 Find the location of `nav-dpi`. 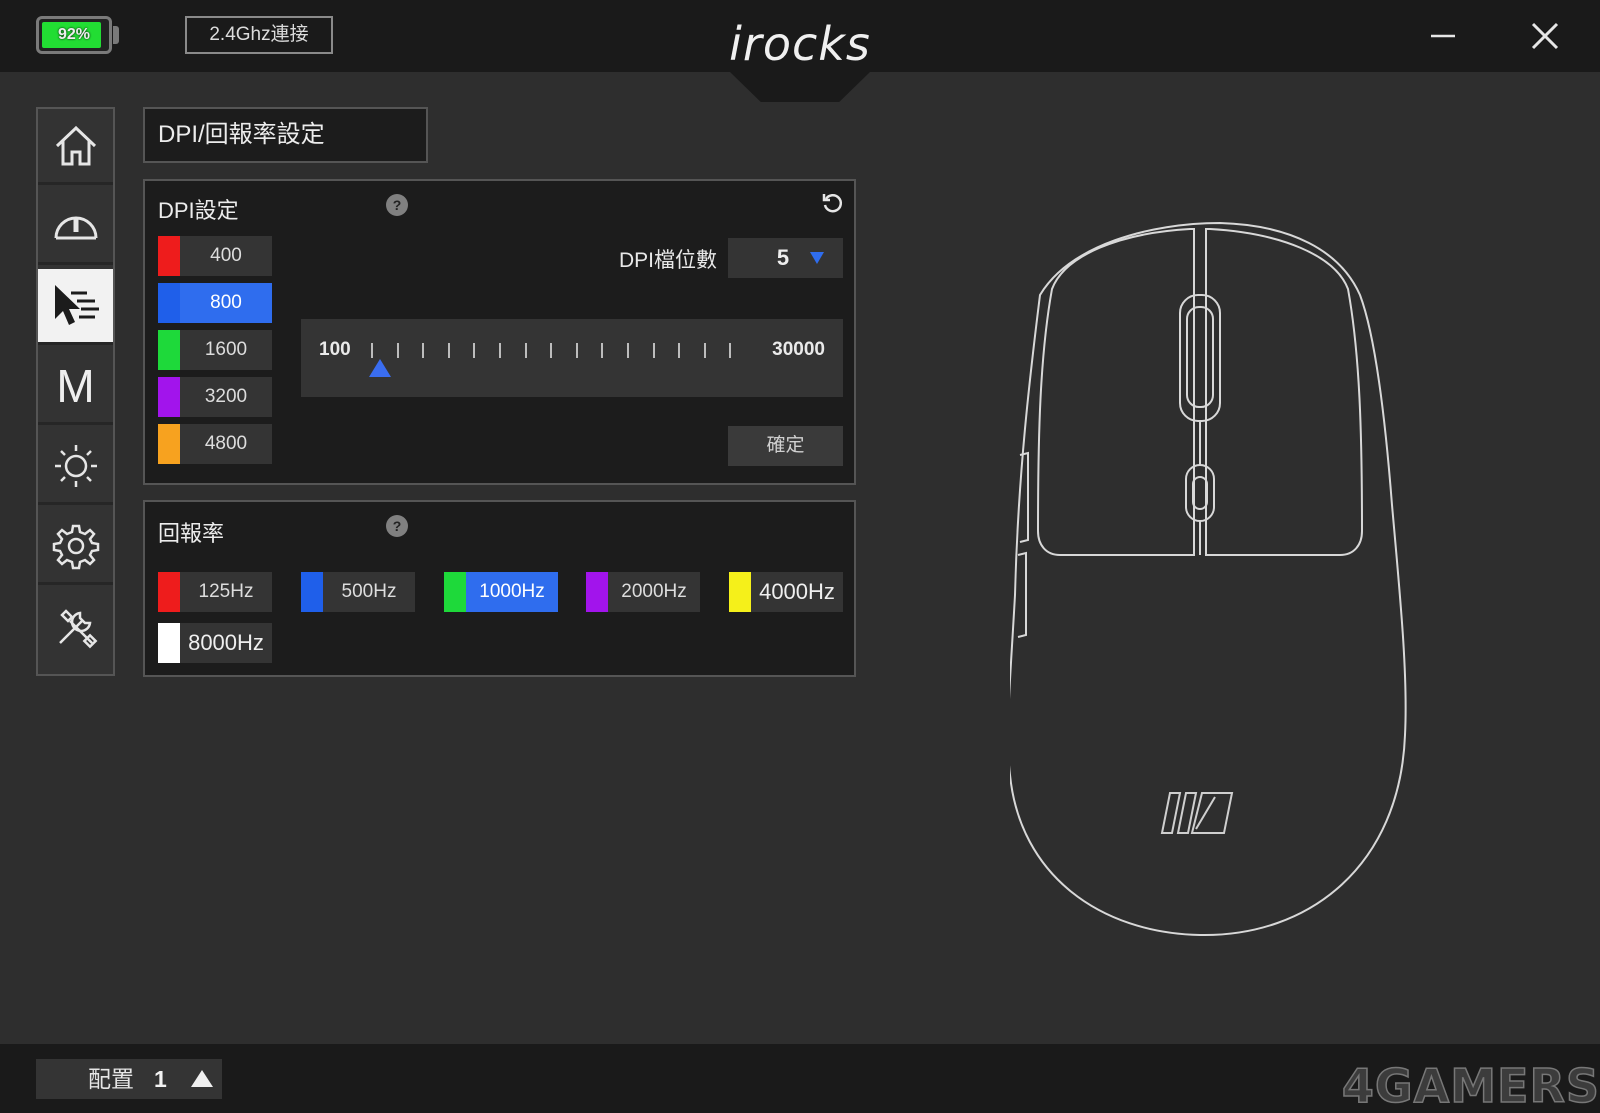

nav-dpi is located at coordinates (75, 307).